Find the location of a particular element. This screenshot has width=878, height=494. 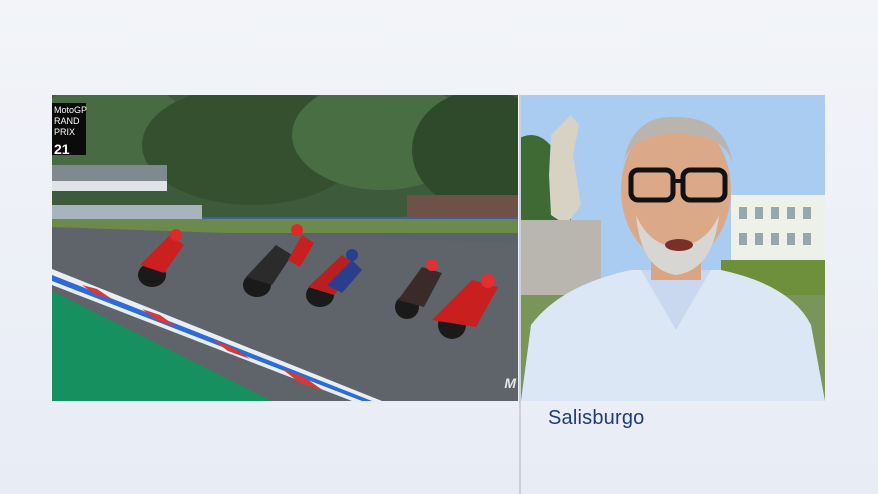

logo-line1: MotoGP is located at coordinates (71, 110).